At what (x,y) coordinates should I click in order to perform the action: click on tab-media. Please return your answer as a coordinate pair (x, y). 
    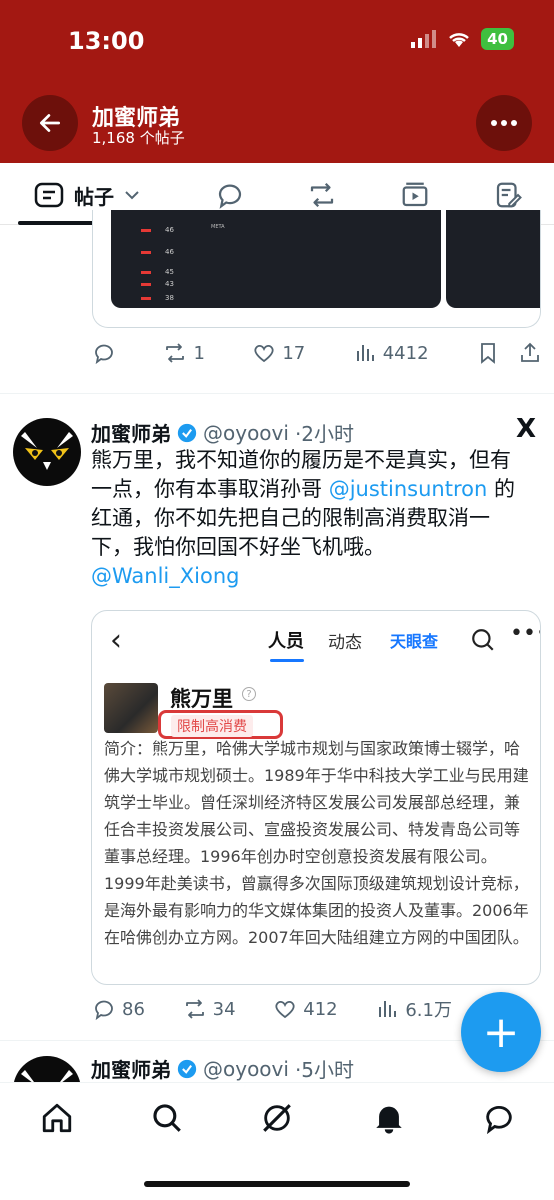
    Looking at the image, I should click on (415, 195).